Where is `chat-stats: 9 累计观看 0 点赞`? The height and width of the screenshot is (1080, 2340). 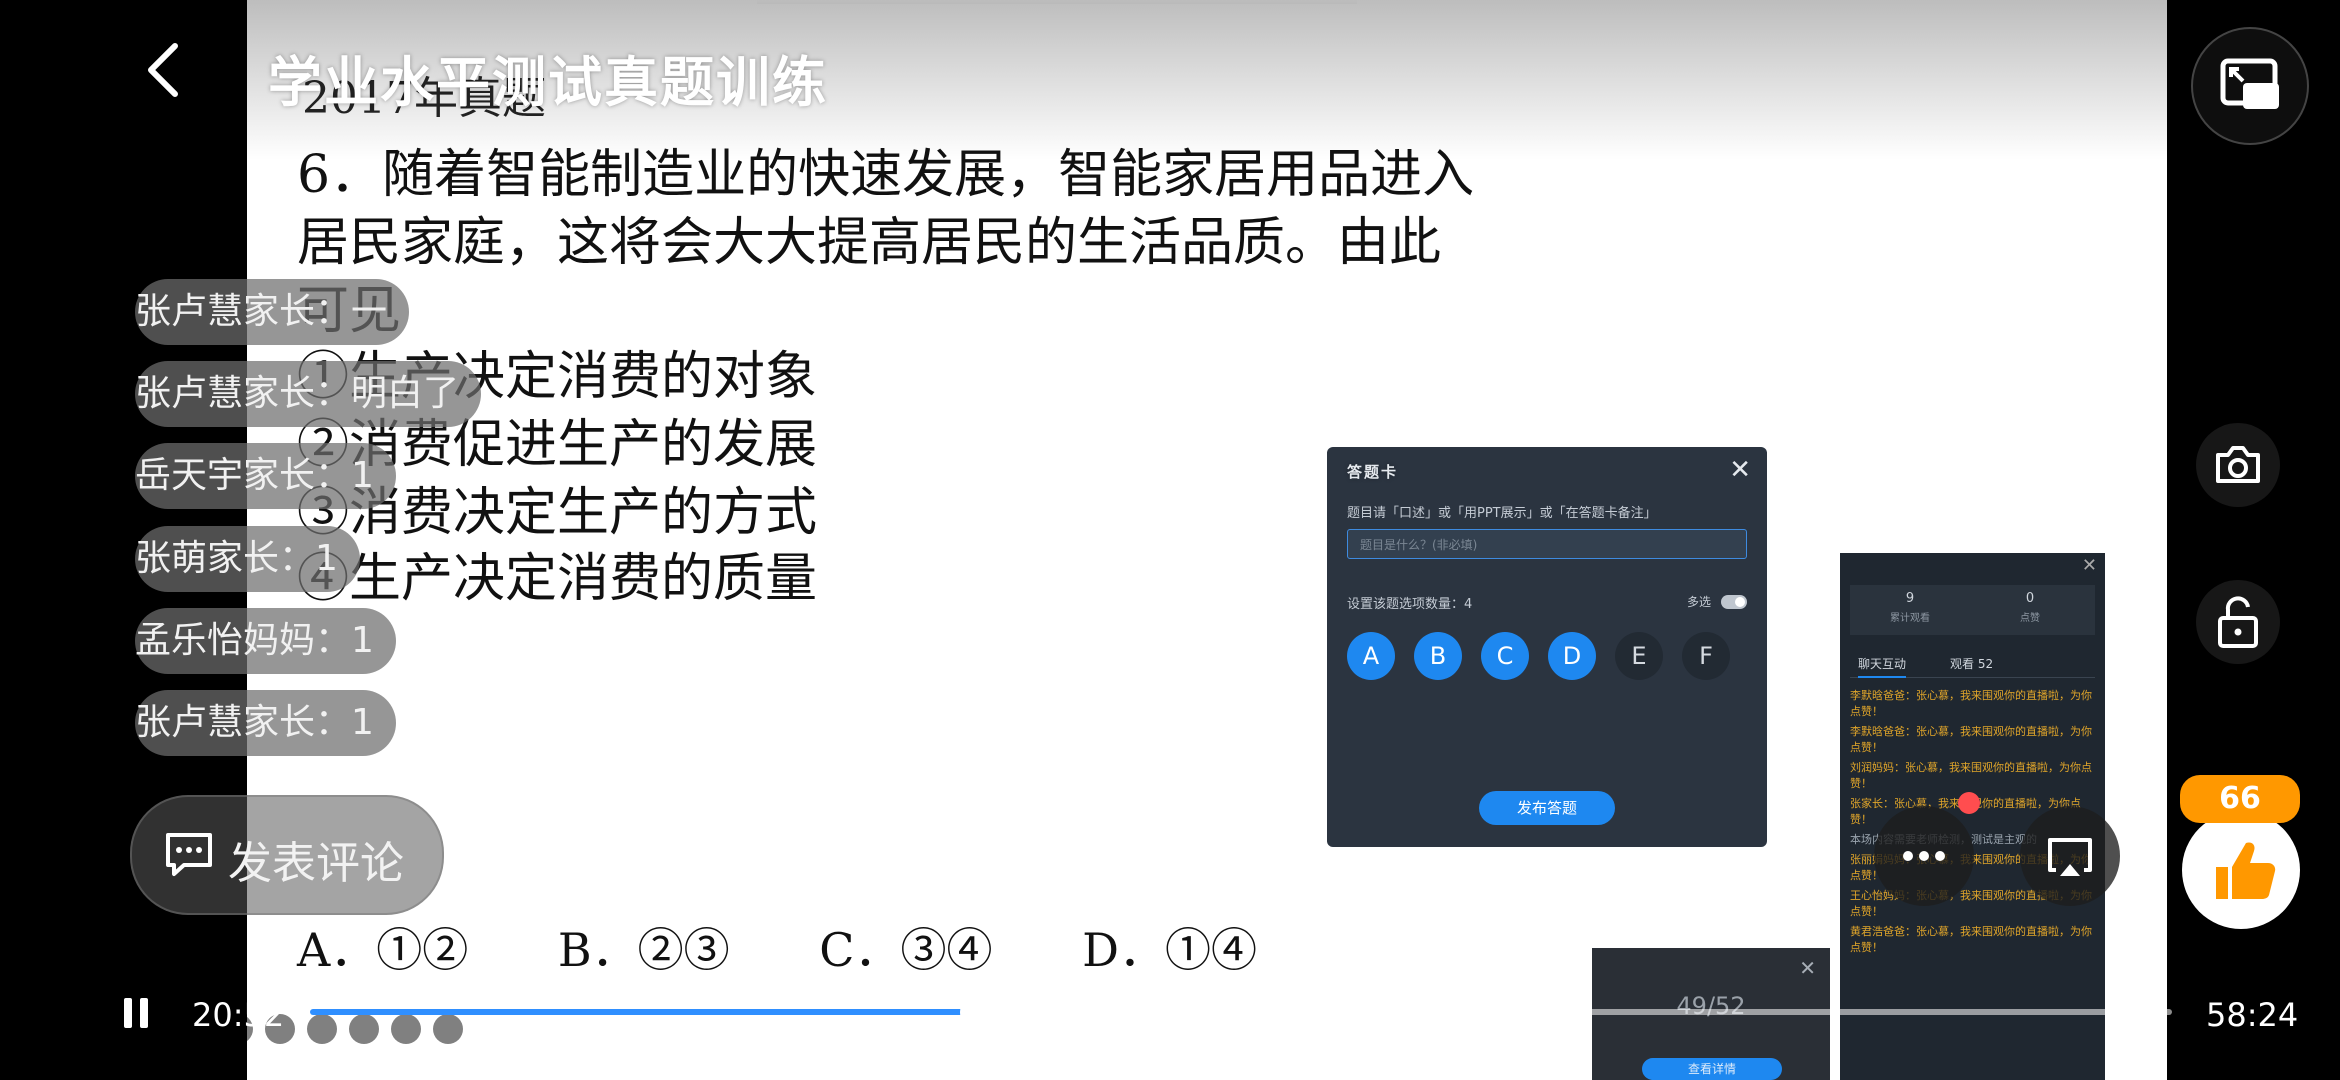 chat-stats: 9 累计观看 0 点赞 is located at coordinates (1972, 610).